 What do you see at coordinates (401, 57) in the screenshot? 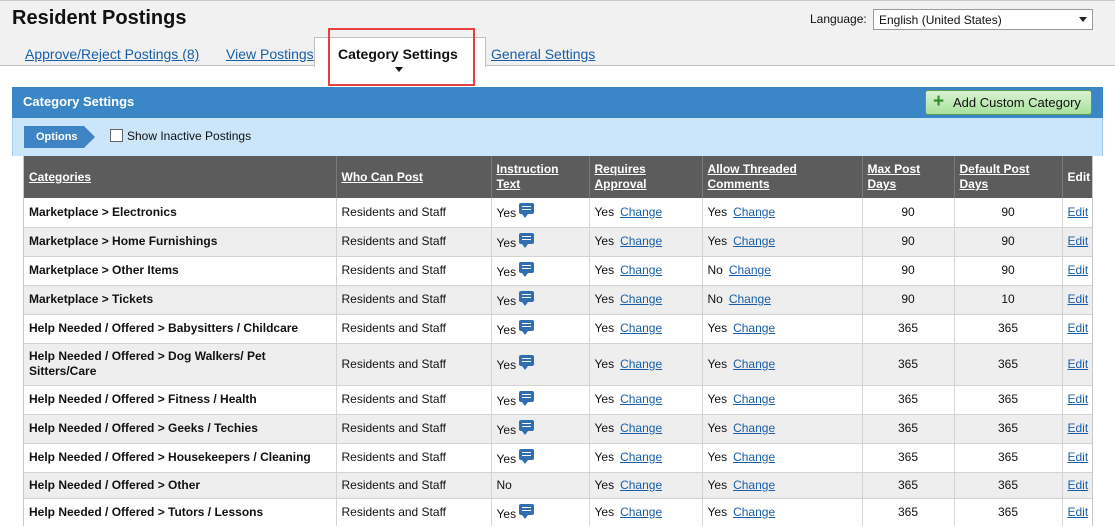
I see `highlight-box` at bounding box center [401, 57].